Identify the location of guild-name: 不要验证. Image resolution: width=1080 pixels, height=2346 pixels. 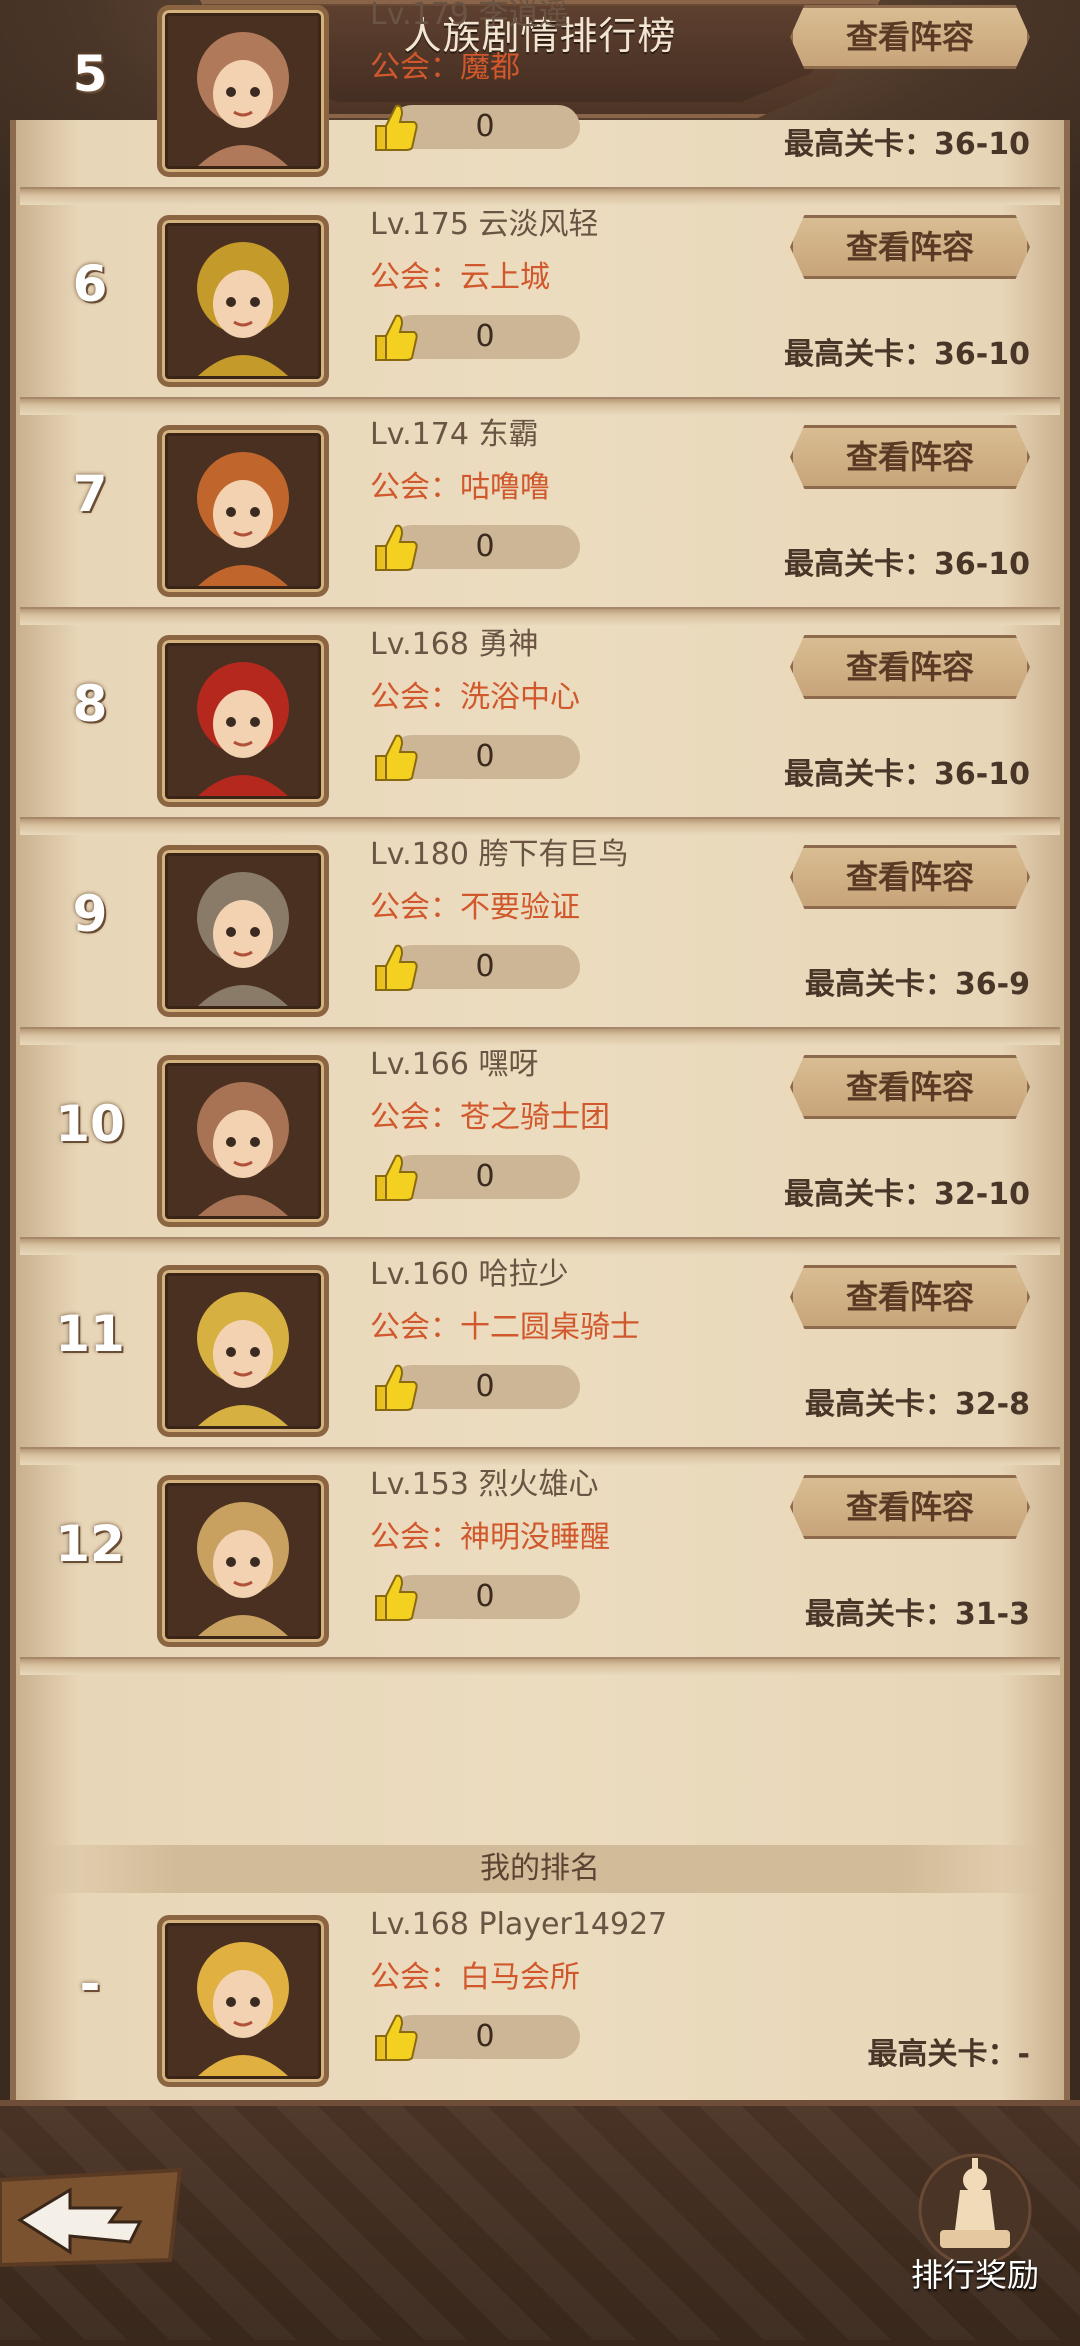
(520, 907).